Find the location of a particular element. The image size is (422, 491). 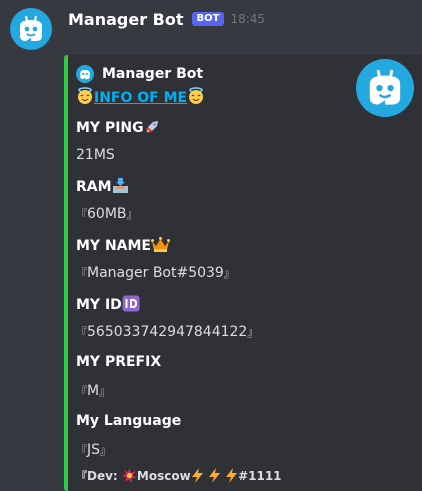

value-text: JS is located at coordinates (94, 450).